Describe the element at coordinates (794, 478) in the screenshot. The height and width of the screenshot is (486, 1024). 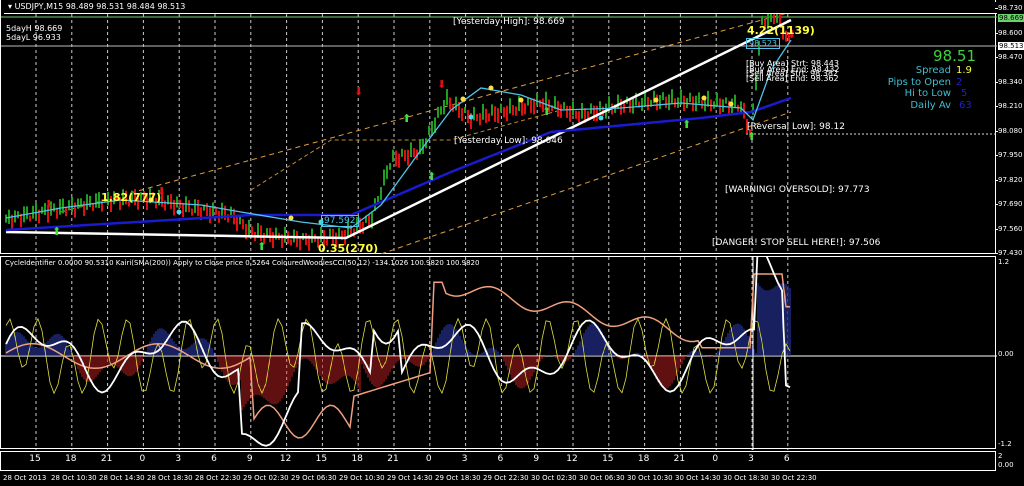
I see `date-label: 30 Oct 22:30` at that location.